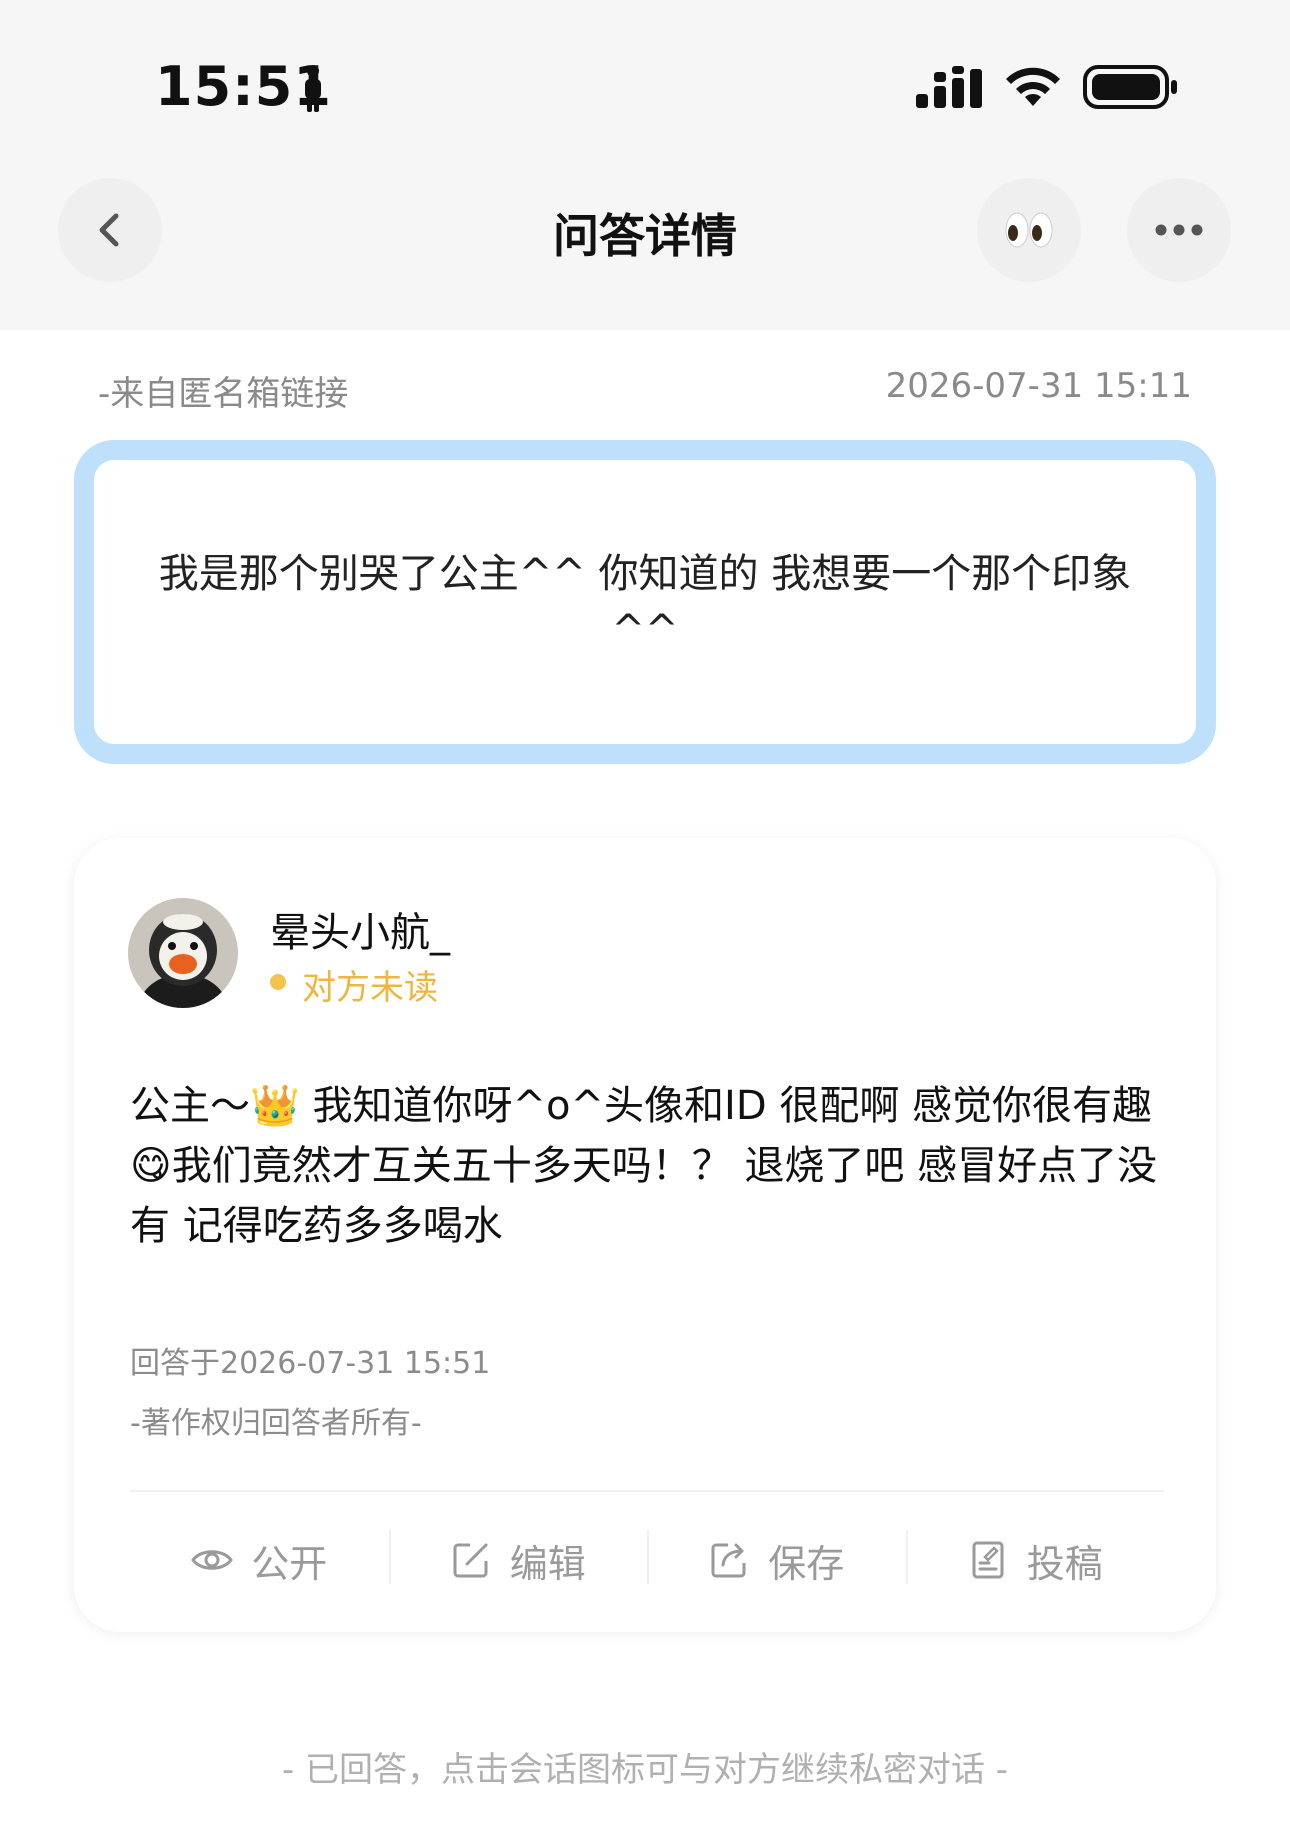 The height and width of the screenshot is (1832, 1290). I want to click on avatar, so click(183, 953).